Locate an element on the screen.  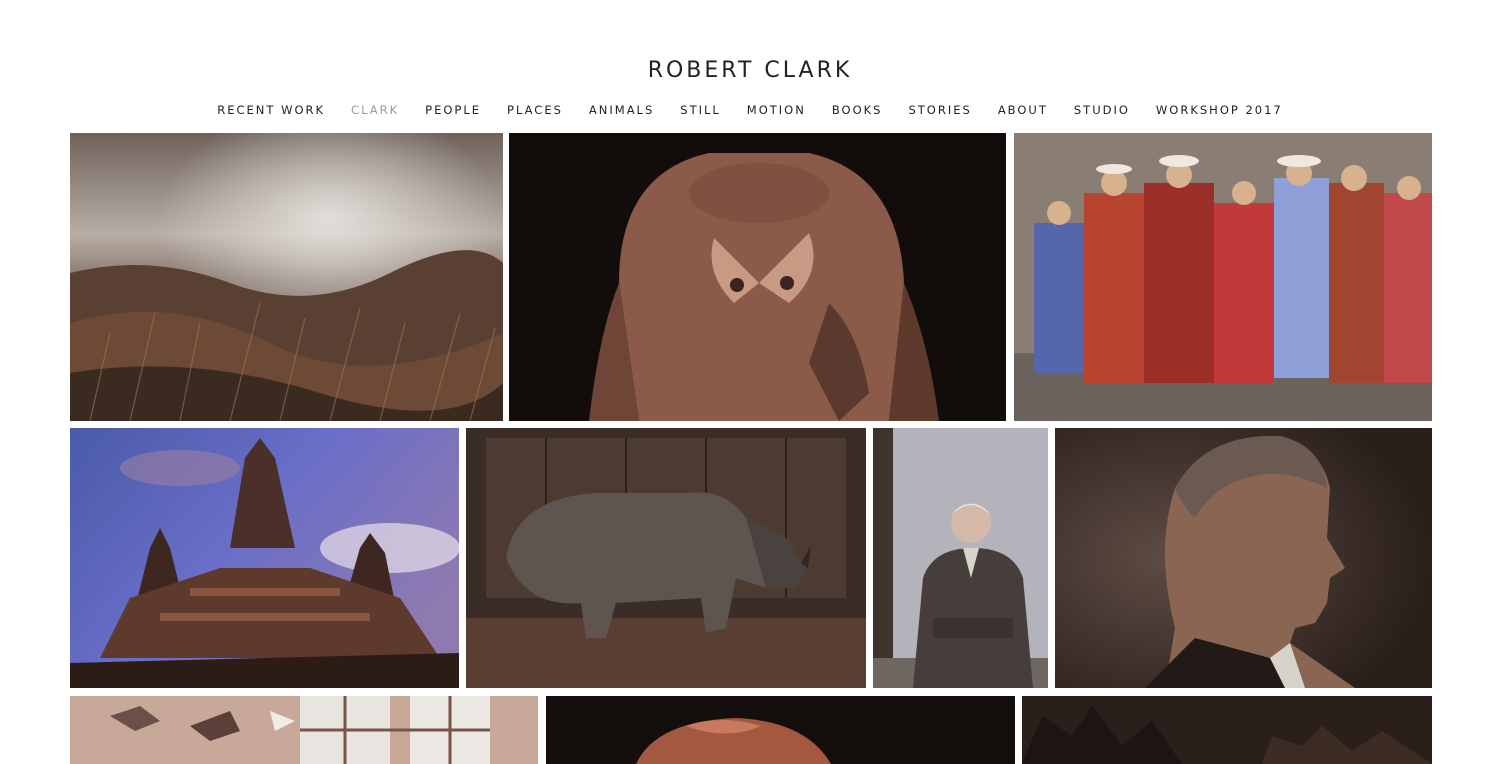
andean-women-photo is located at coordinates (1223, 277).